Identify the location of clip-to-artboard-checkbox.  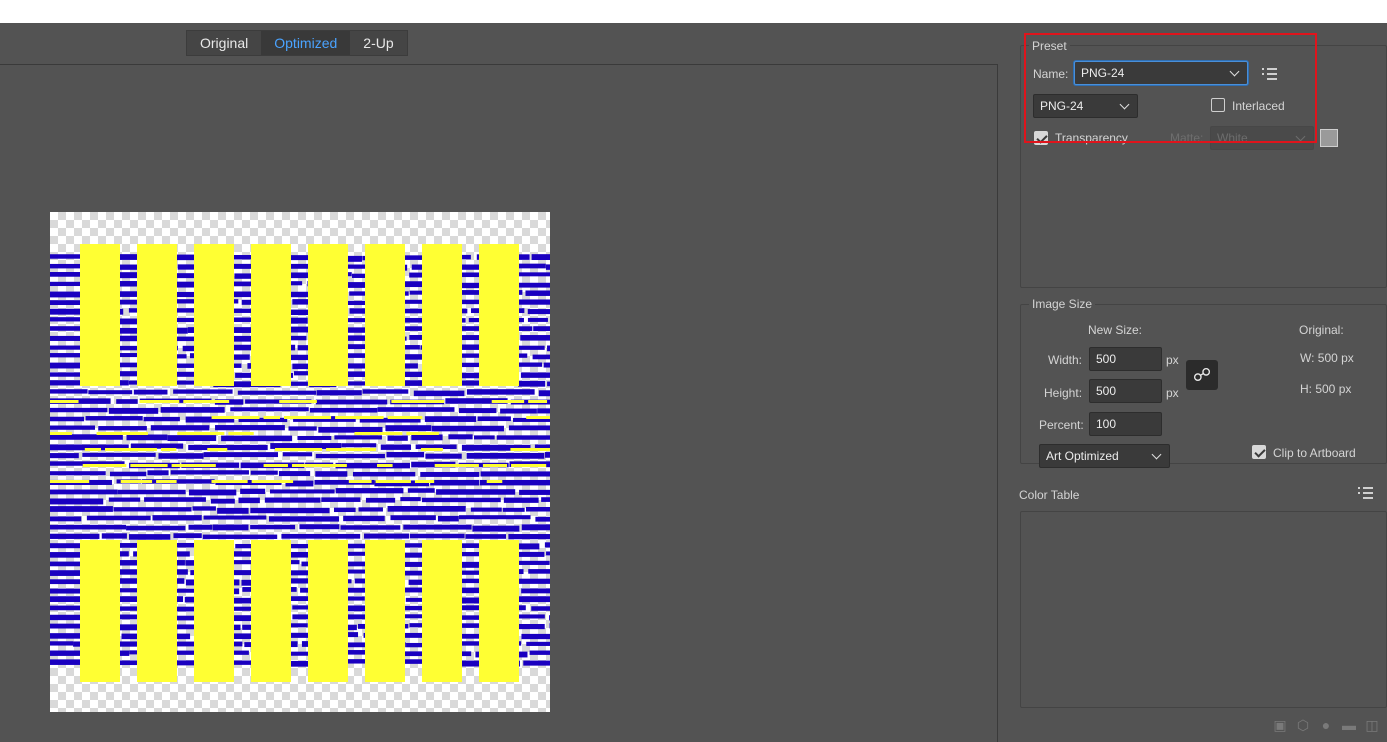
(1259, 452).